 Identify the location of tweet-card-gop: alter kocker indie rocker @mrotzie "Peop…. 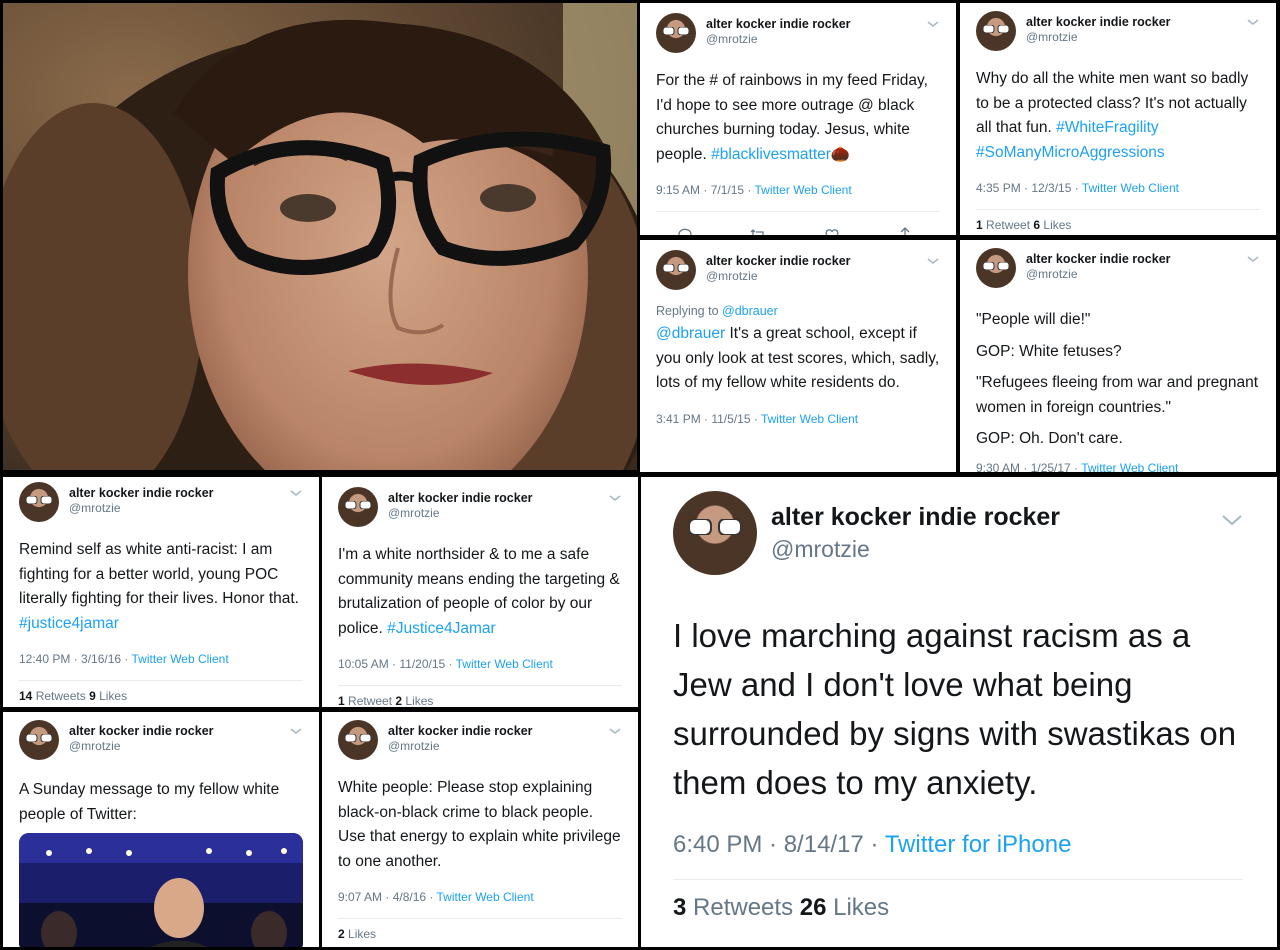
(1118, 356).